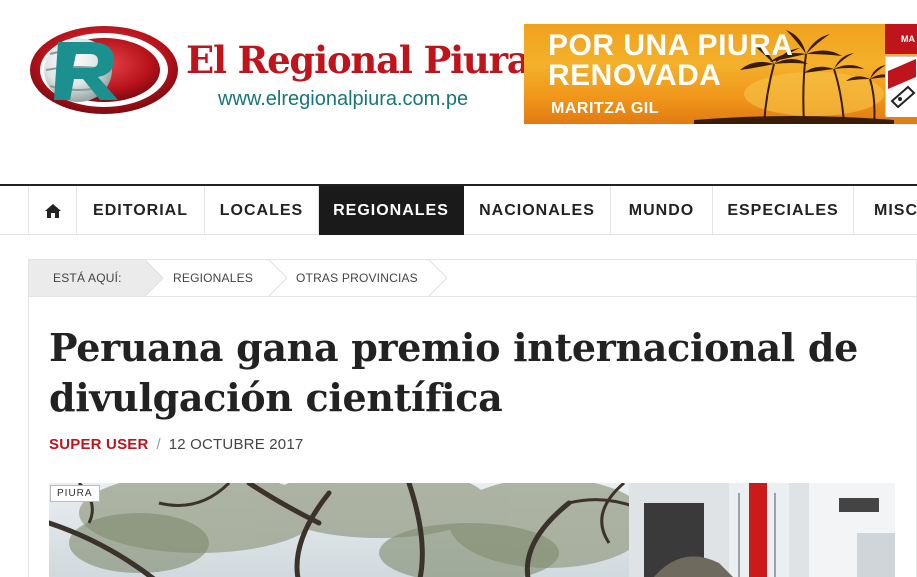 The height and width of the screenshot is (577, 917). I want to click on ad-headline-line2: RENOVADA, so click(635, 75).